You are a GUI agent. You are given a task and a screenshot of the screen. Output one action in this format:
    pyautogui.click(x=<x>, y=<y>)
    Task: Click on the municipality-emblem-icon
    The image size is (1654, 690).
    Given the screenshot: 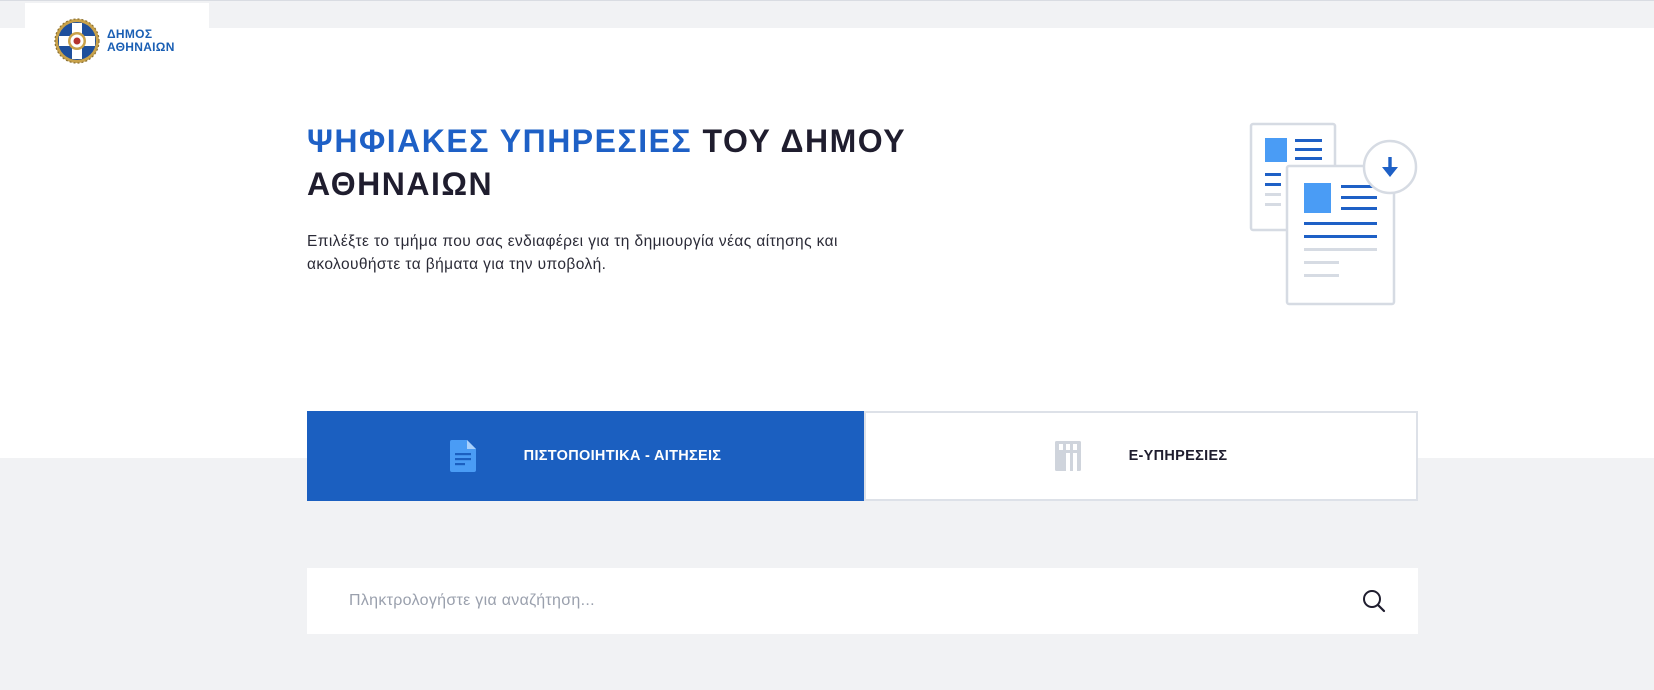 What is the action you would take?
    pyautogui.click(x=77, y=41)
    